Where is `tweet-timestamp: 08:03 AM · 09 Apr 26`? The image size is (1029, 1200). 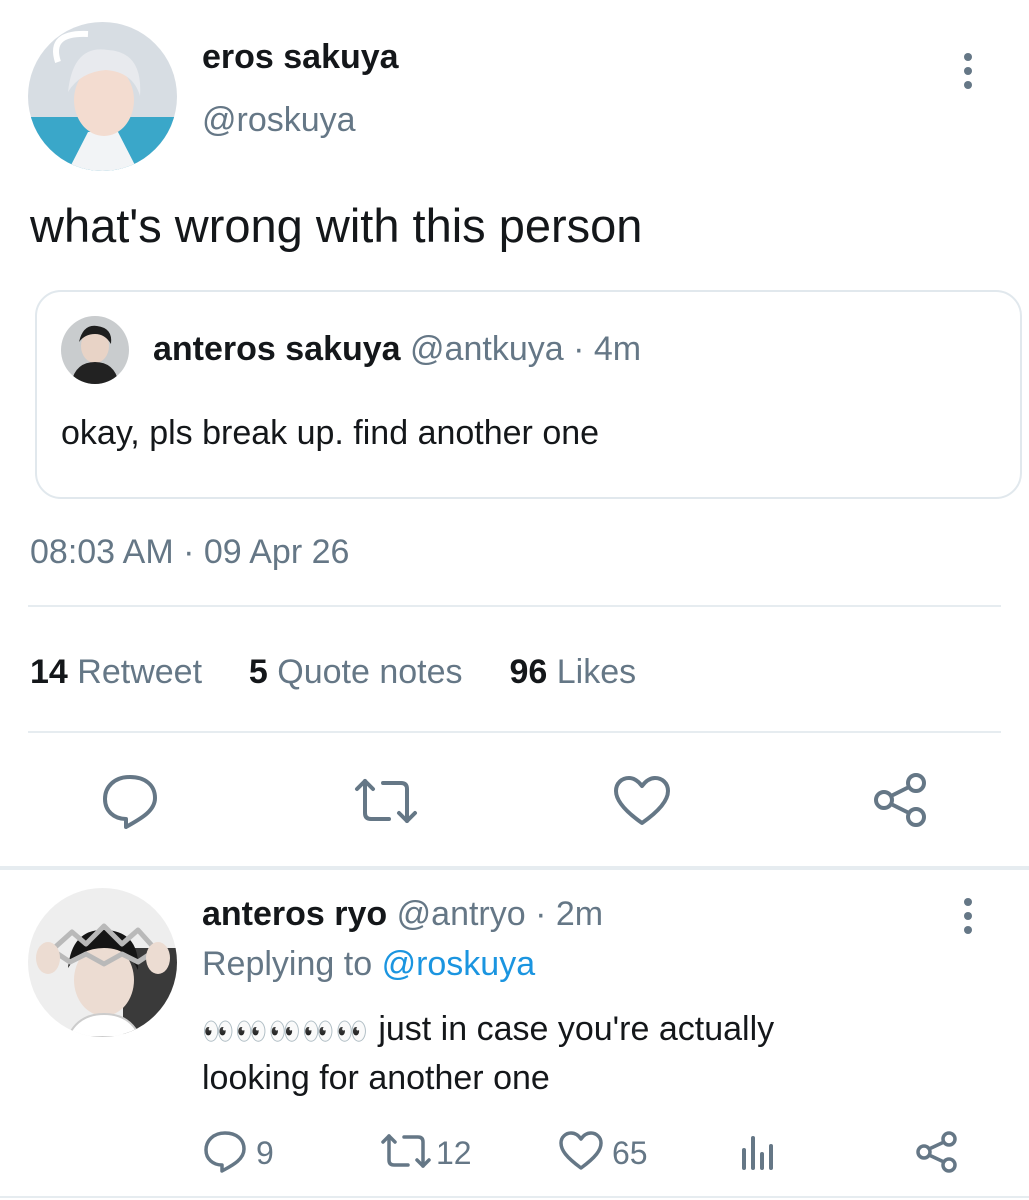 tweet-timestamp: 08:03 AM · 09 Apr 26 is located at coordinates (189, 552).